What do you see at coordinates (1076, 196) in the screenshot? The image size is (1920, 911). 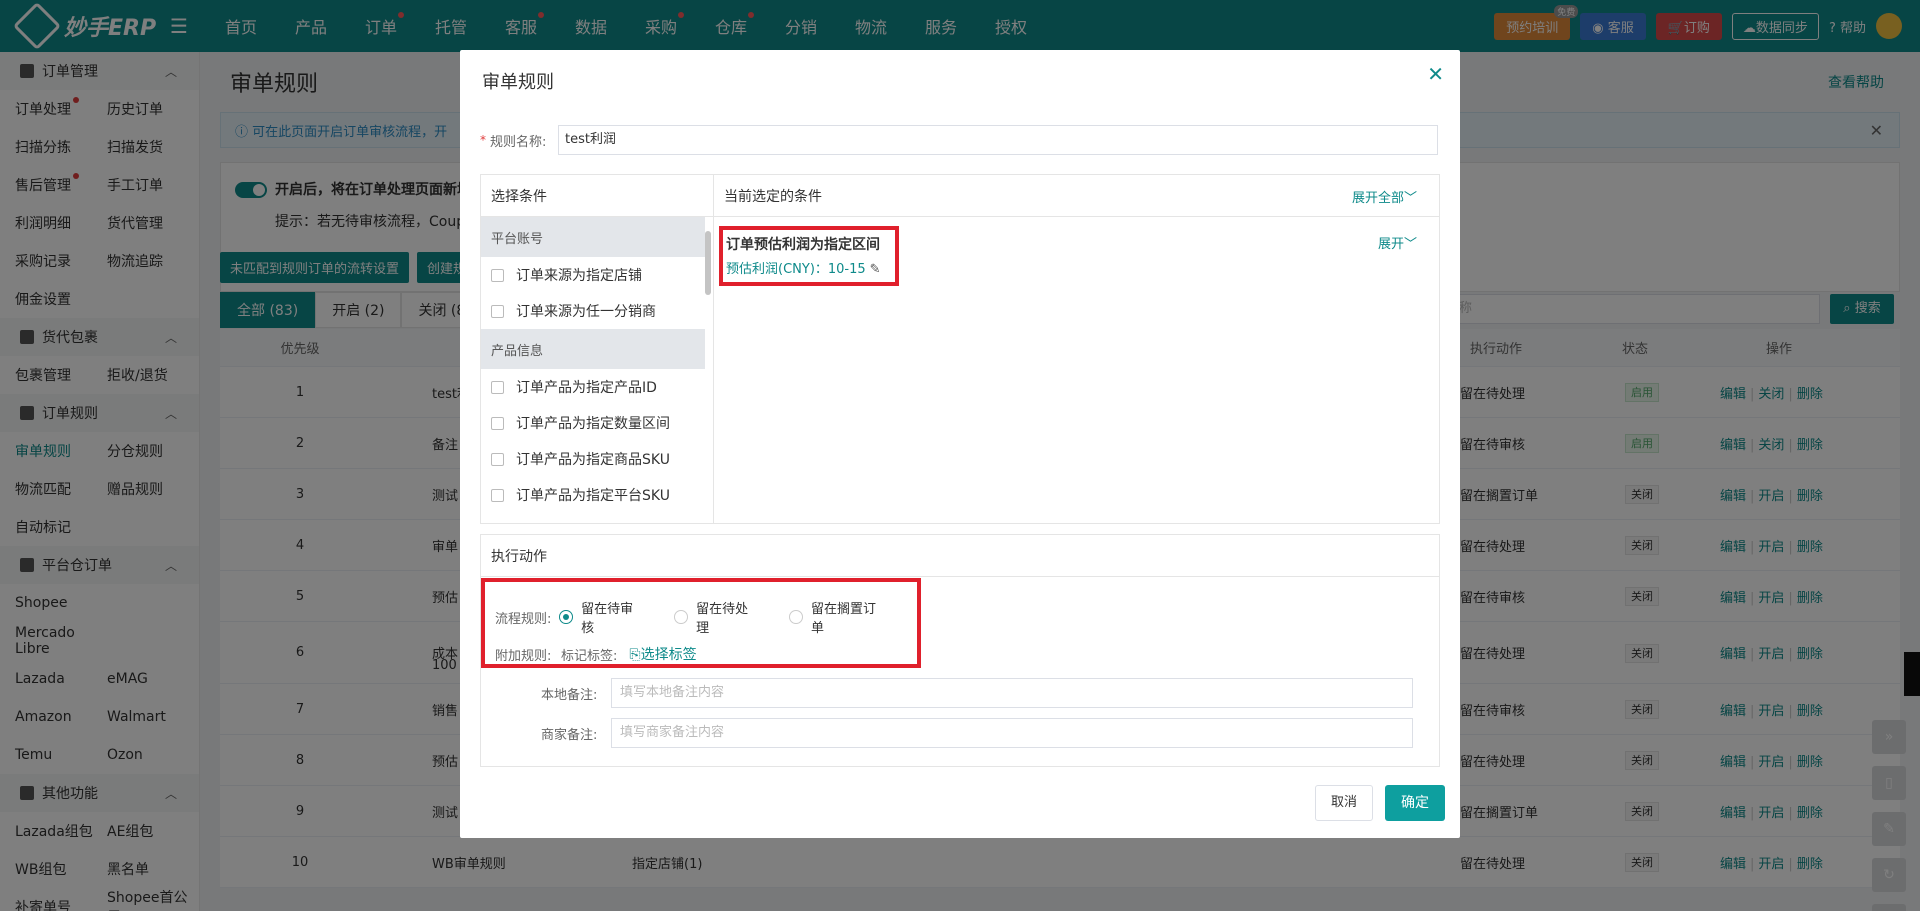 I see `current-condition-header: 当前选定的条件` at bounding box center [1076, 196].